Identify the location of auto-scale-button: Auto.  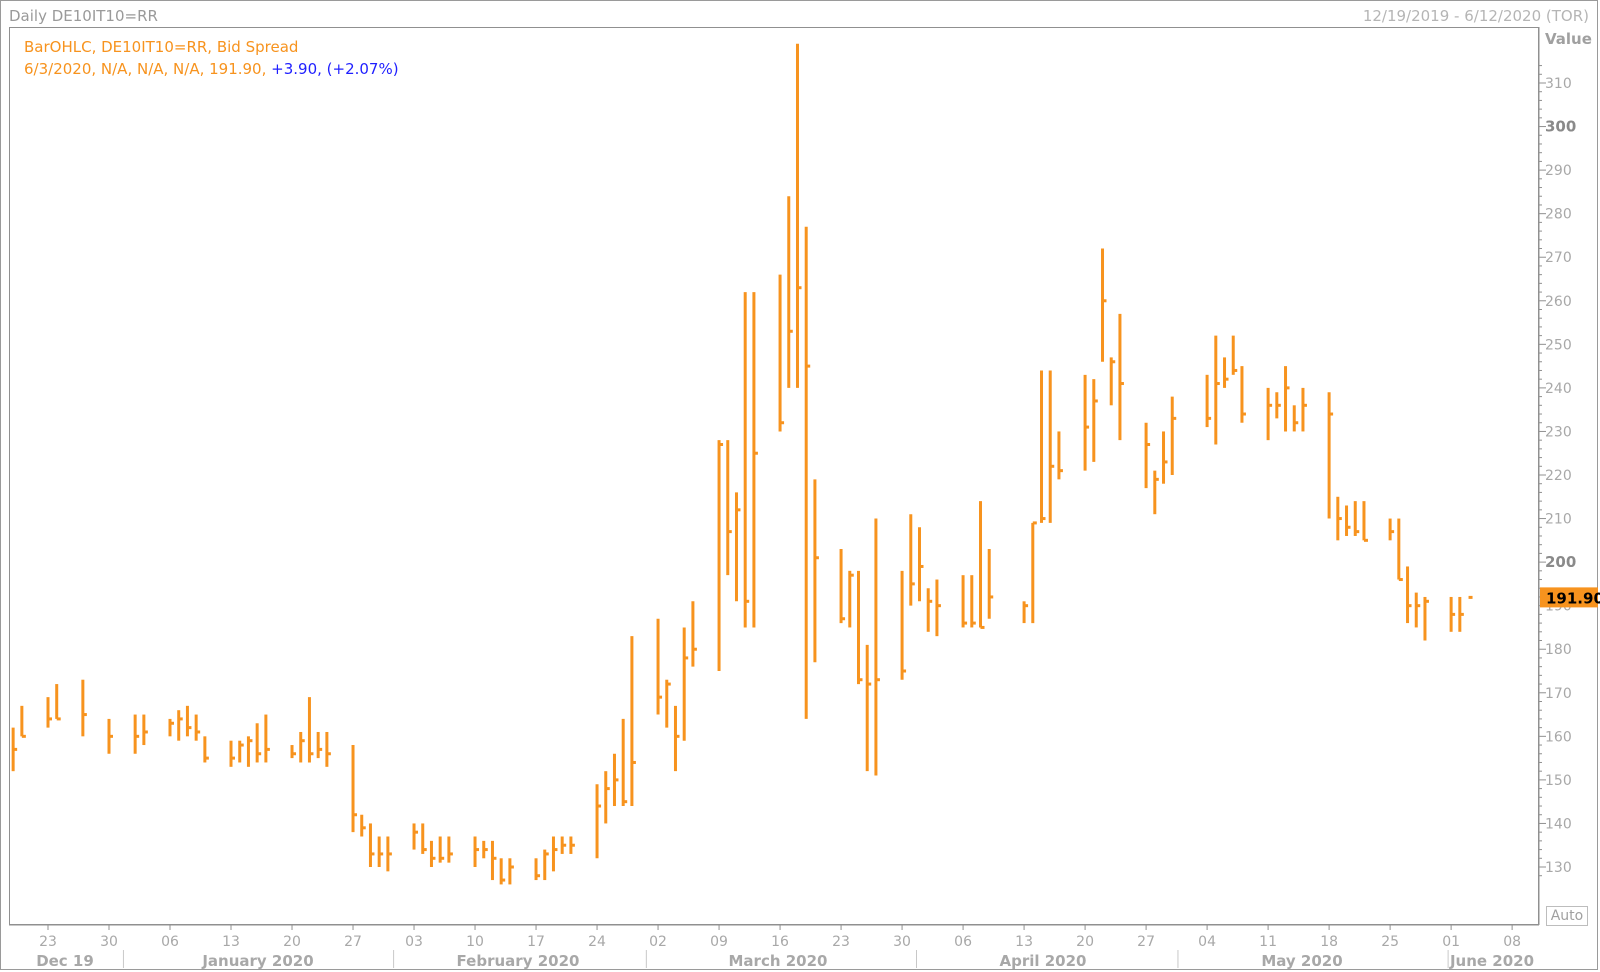
(1567, 916).